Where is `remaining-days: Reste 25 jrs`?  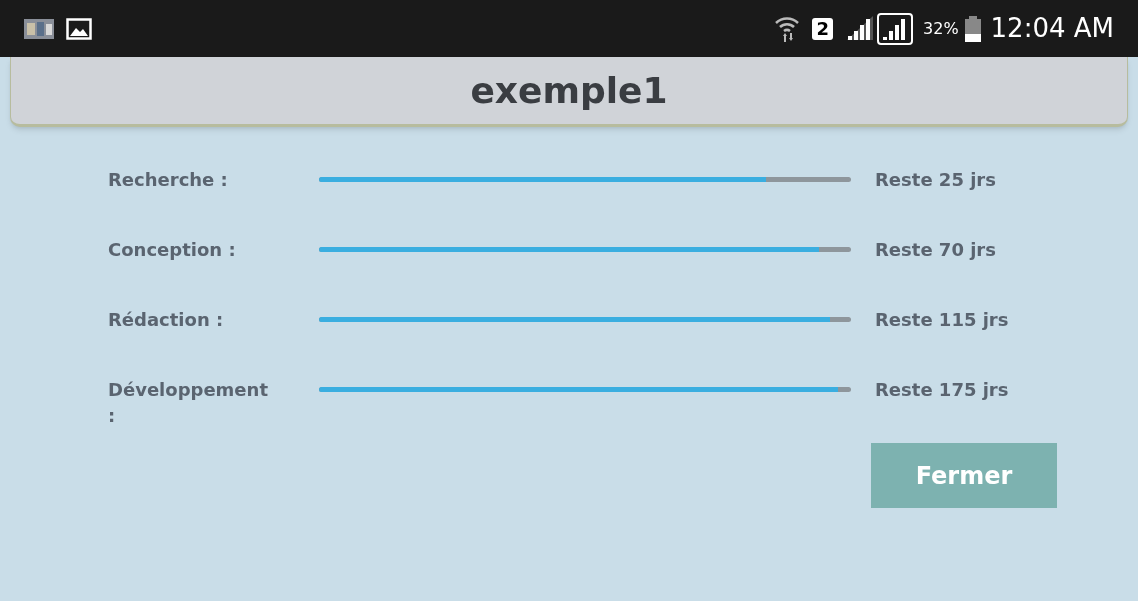
remaining-days: Reste 25 jrs is located at coordinates (935, 180).